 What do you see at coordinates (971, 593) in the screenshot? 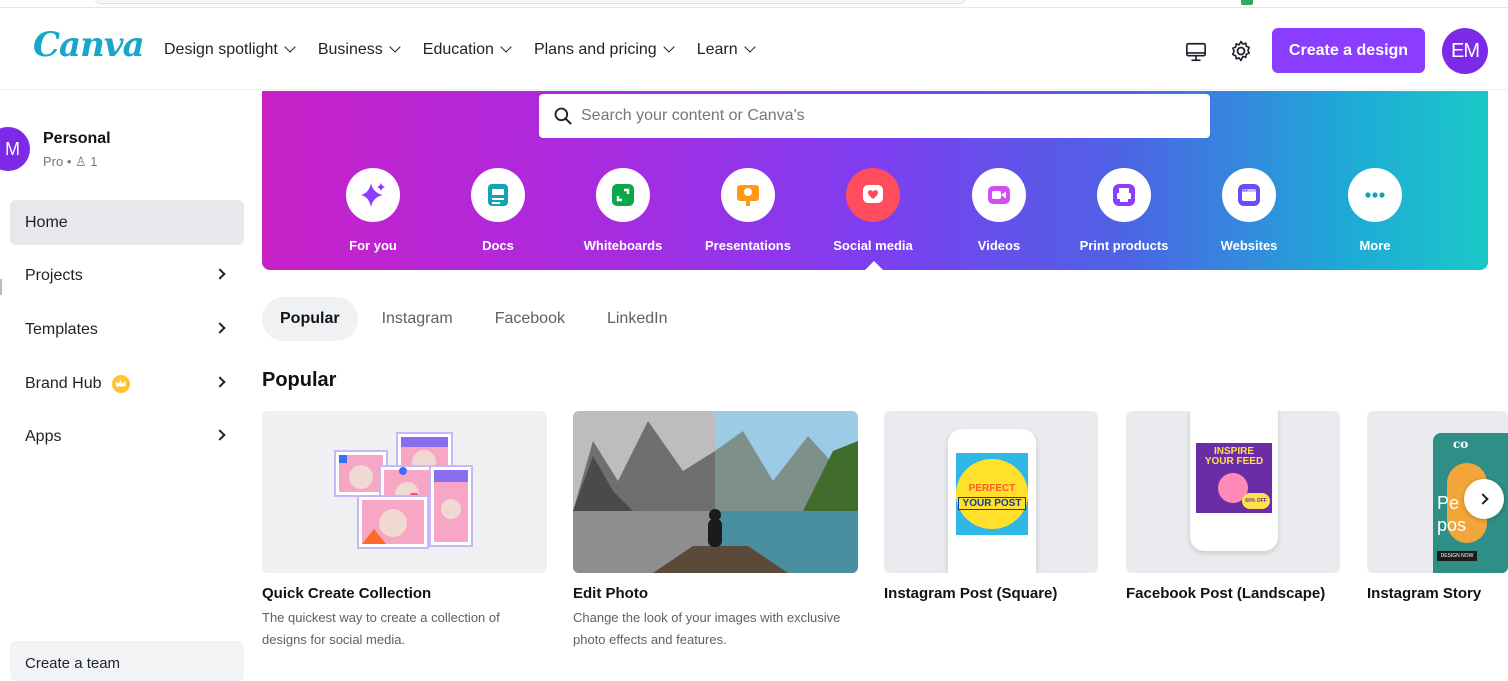
I see `card-title: Instagram Post (Square)` at bounding box center [971, 593].